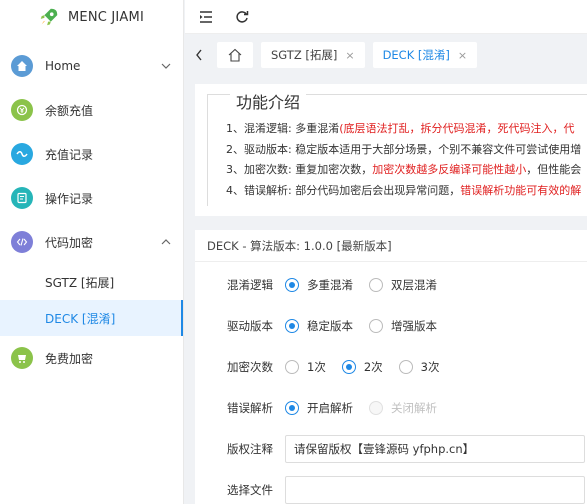 This screenshot has height=504, width=587. I want to click on sidebar-item-recharge-record: 充值记录, so click(91, 154).